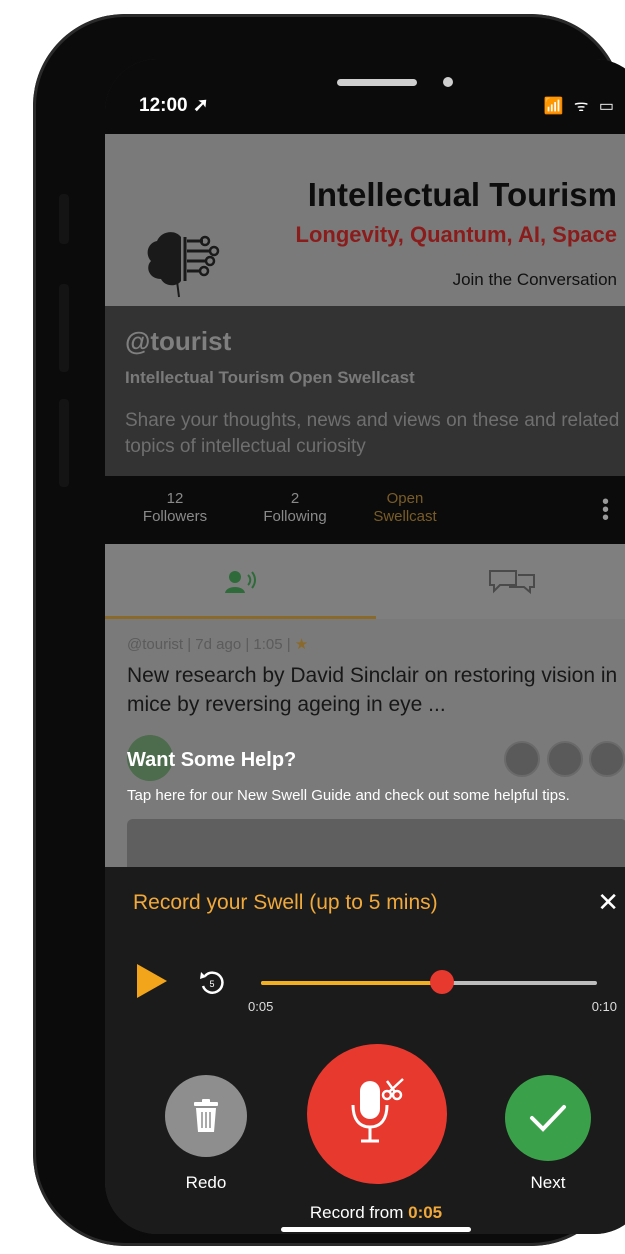  I want to click on swellcast-label: Swellcast, so click(405, 516).